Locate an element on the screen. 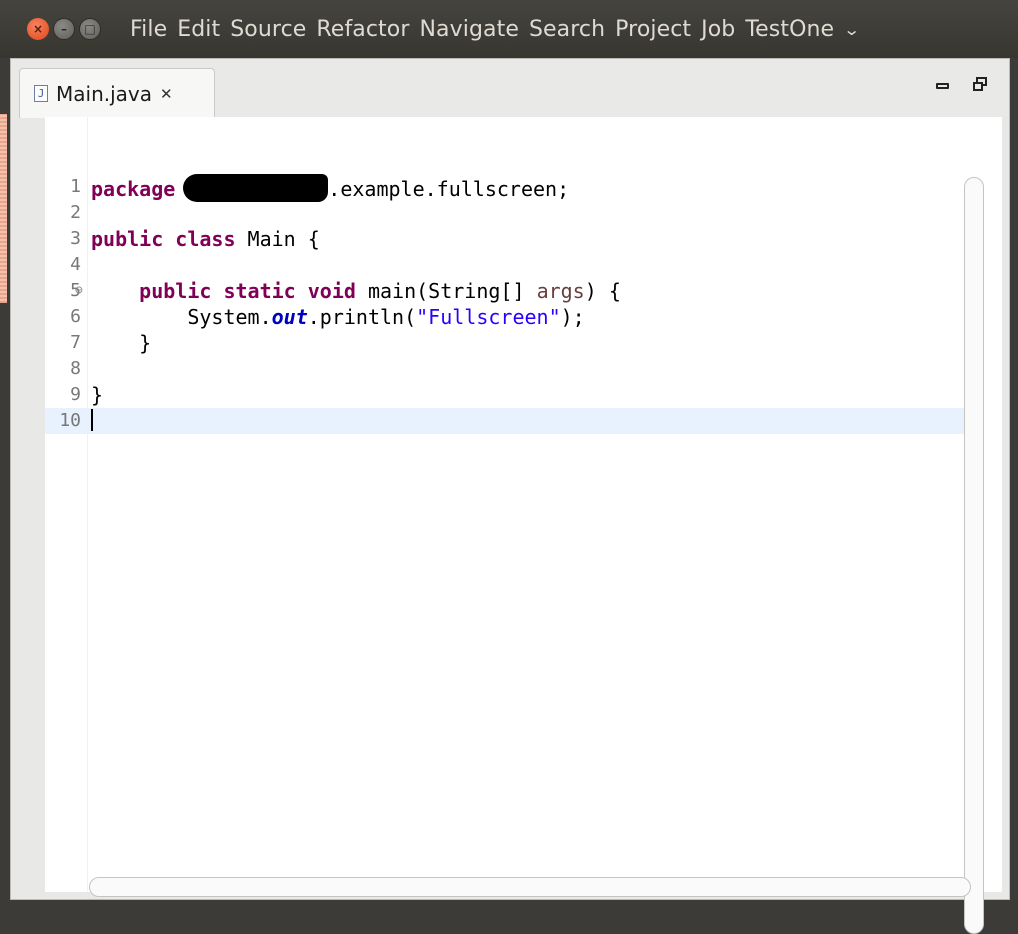  code-token: Main { is located at coordinates (277, 239).